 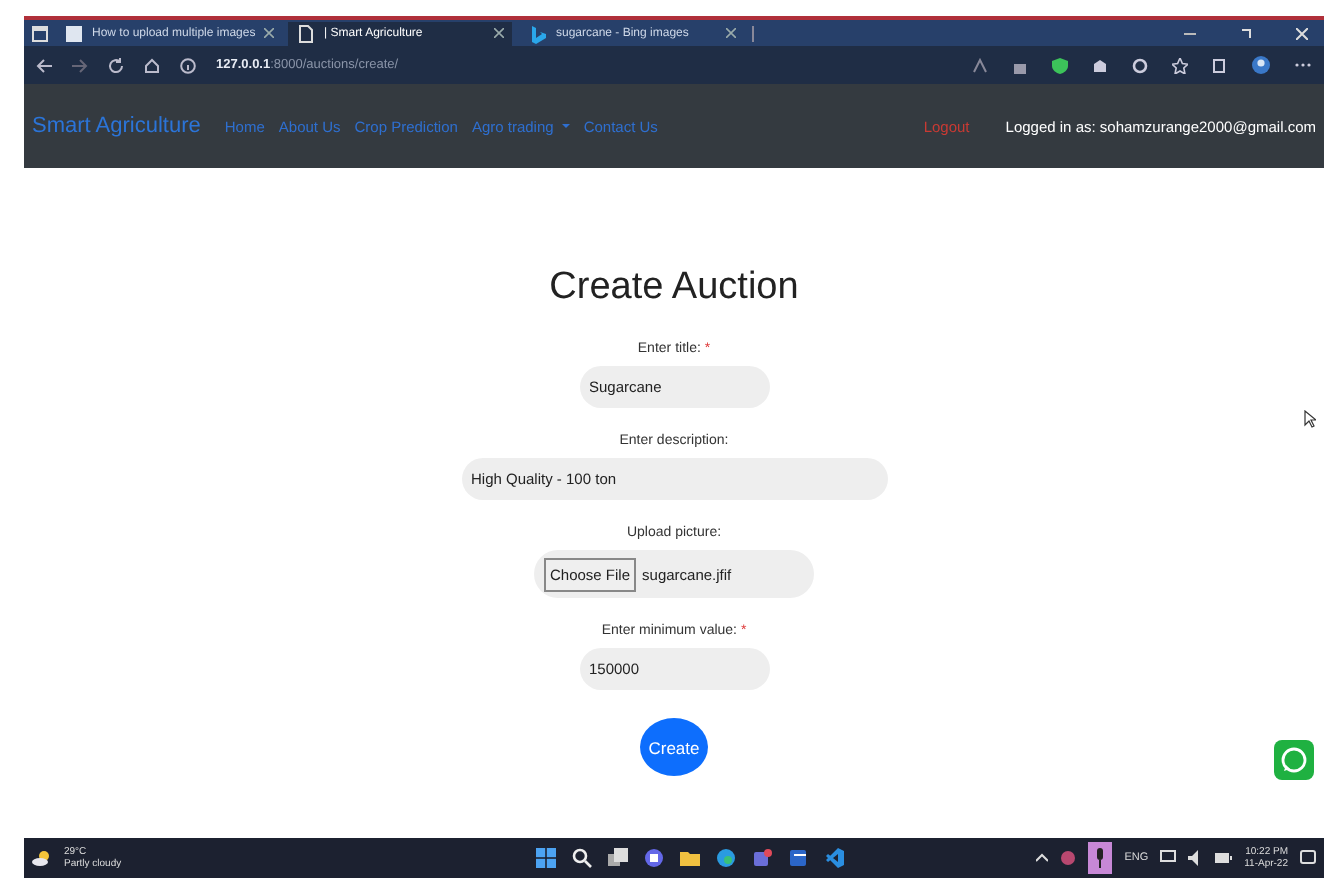 What do you see at coordinates (545, 858) in the screenshot?
I see `start-icon` at bounding box center [545, 858].